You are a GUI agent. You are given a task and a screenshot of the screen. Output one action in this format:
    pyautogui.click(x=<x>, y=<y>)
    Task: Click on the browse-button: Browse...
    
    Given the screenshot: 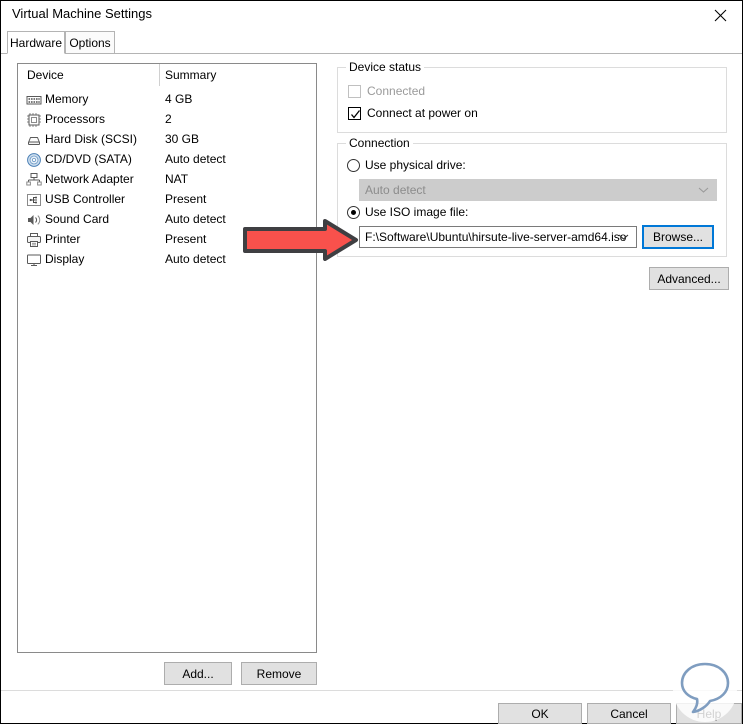 What is the action you would take?
    pyautogui.click(x=678, y=237)
    